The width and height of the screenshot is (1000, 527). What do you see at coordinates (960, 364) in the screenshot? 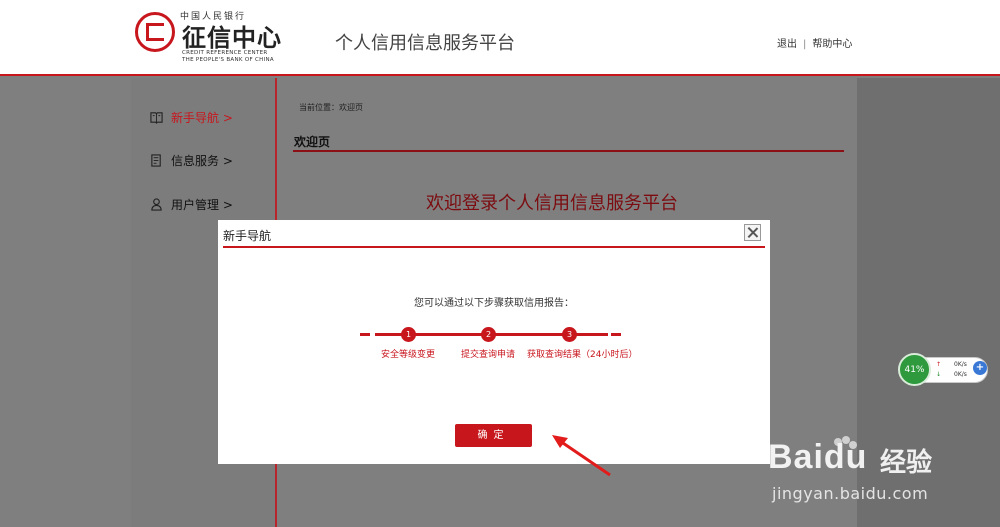
I see `upload-speed: 0K/s` at bounding box center [960, 364].